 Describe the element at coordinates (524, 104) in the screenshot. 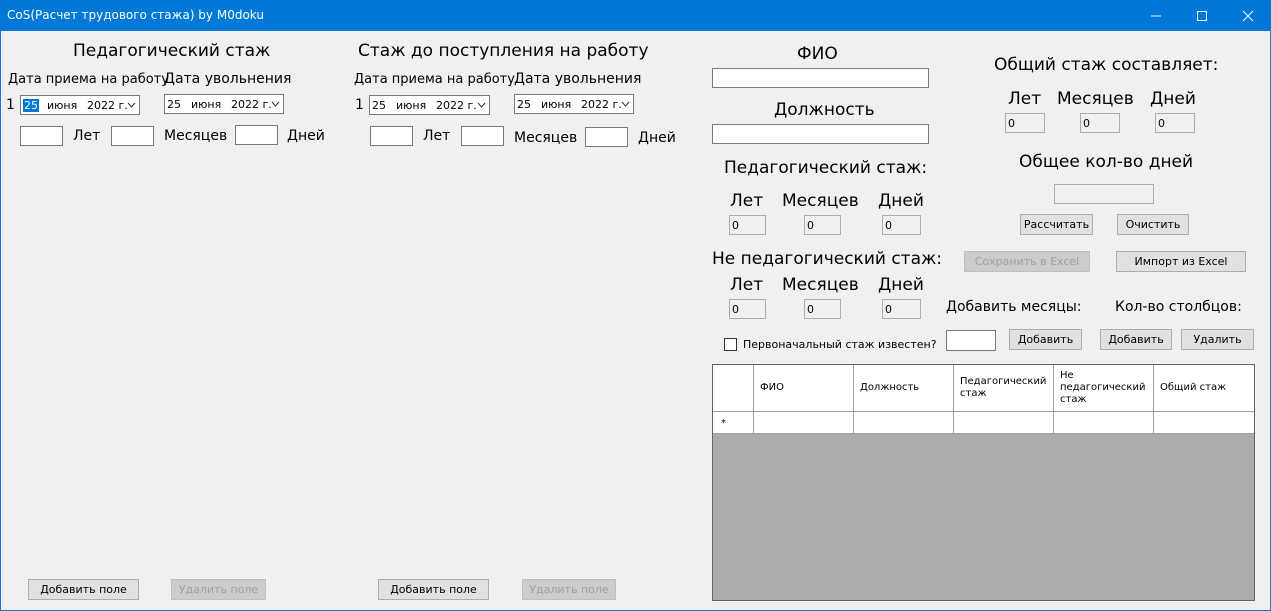

I see `prev-fire-day: 25` at that location.